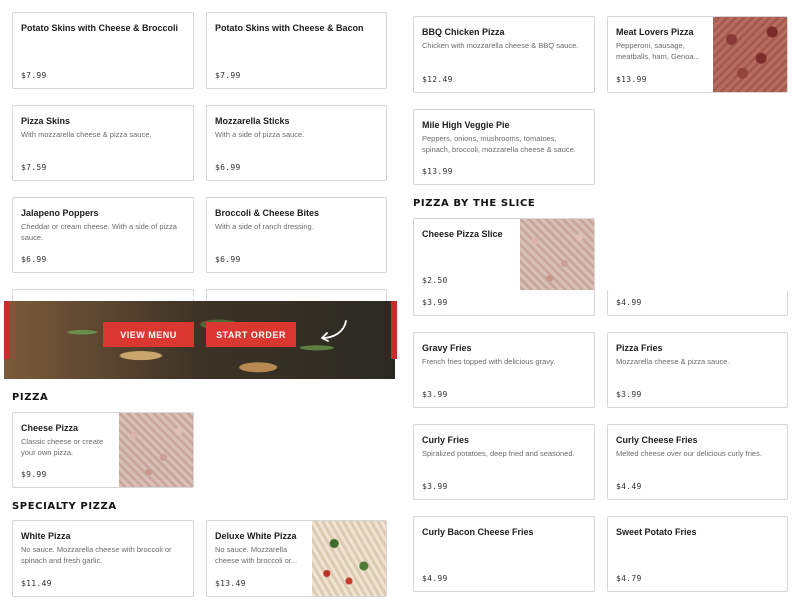  What do you see at coordinates (100, 28) in the screenshot?
I see `item-name: Potato Skins with Cheese & Broccoli` at bounding box center [100, 28].